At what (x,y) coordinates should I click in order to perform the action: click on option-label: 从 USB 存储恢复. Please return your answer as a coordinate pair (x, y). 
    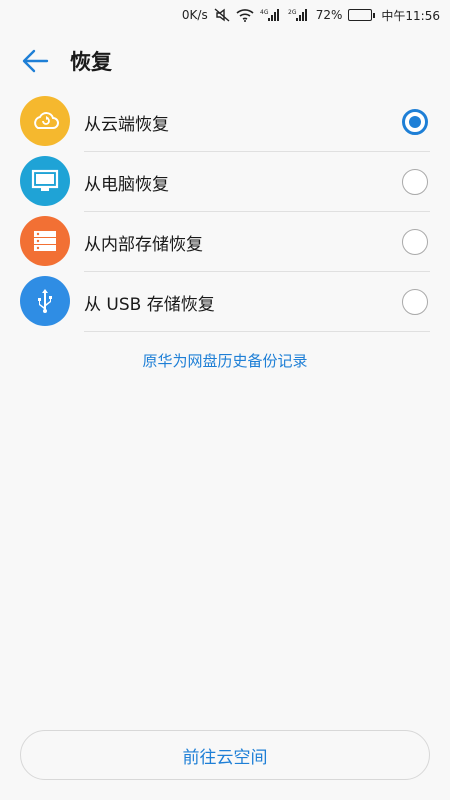
    Looking at the image, I should click on (149, 304).